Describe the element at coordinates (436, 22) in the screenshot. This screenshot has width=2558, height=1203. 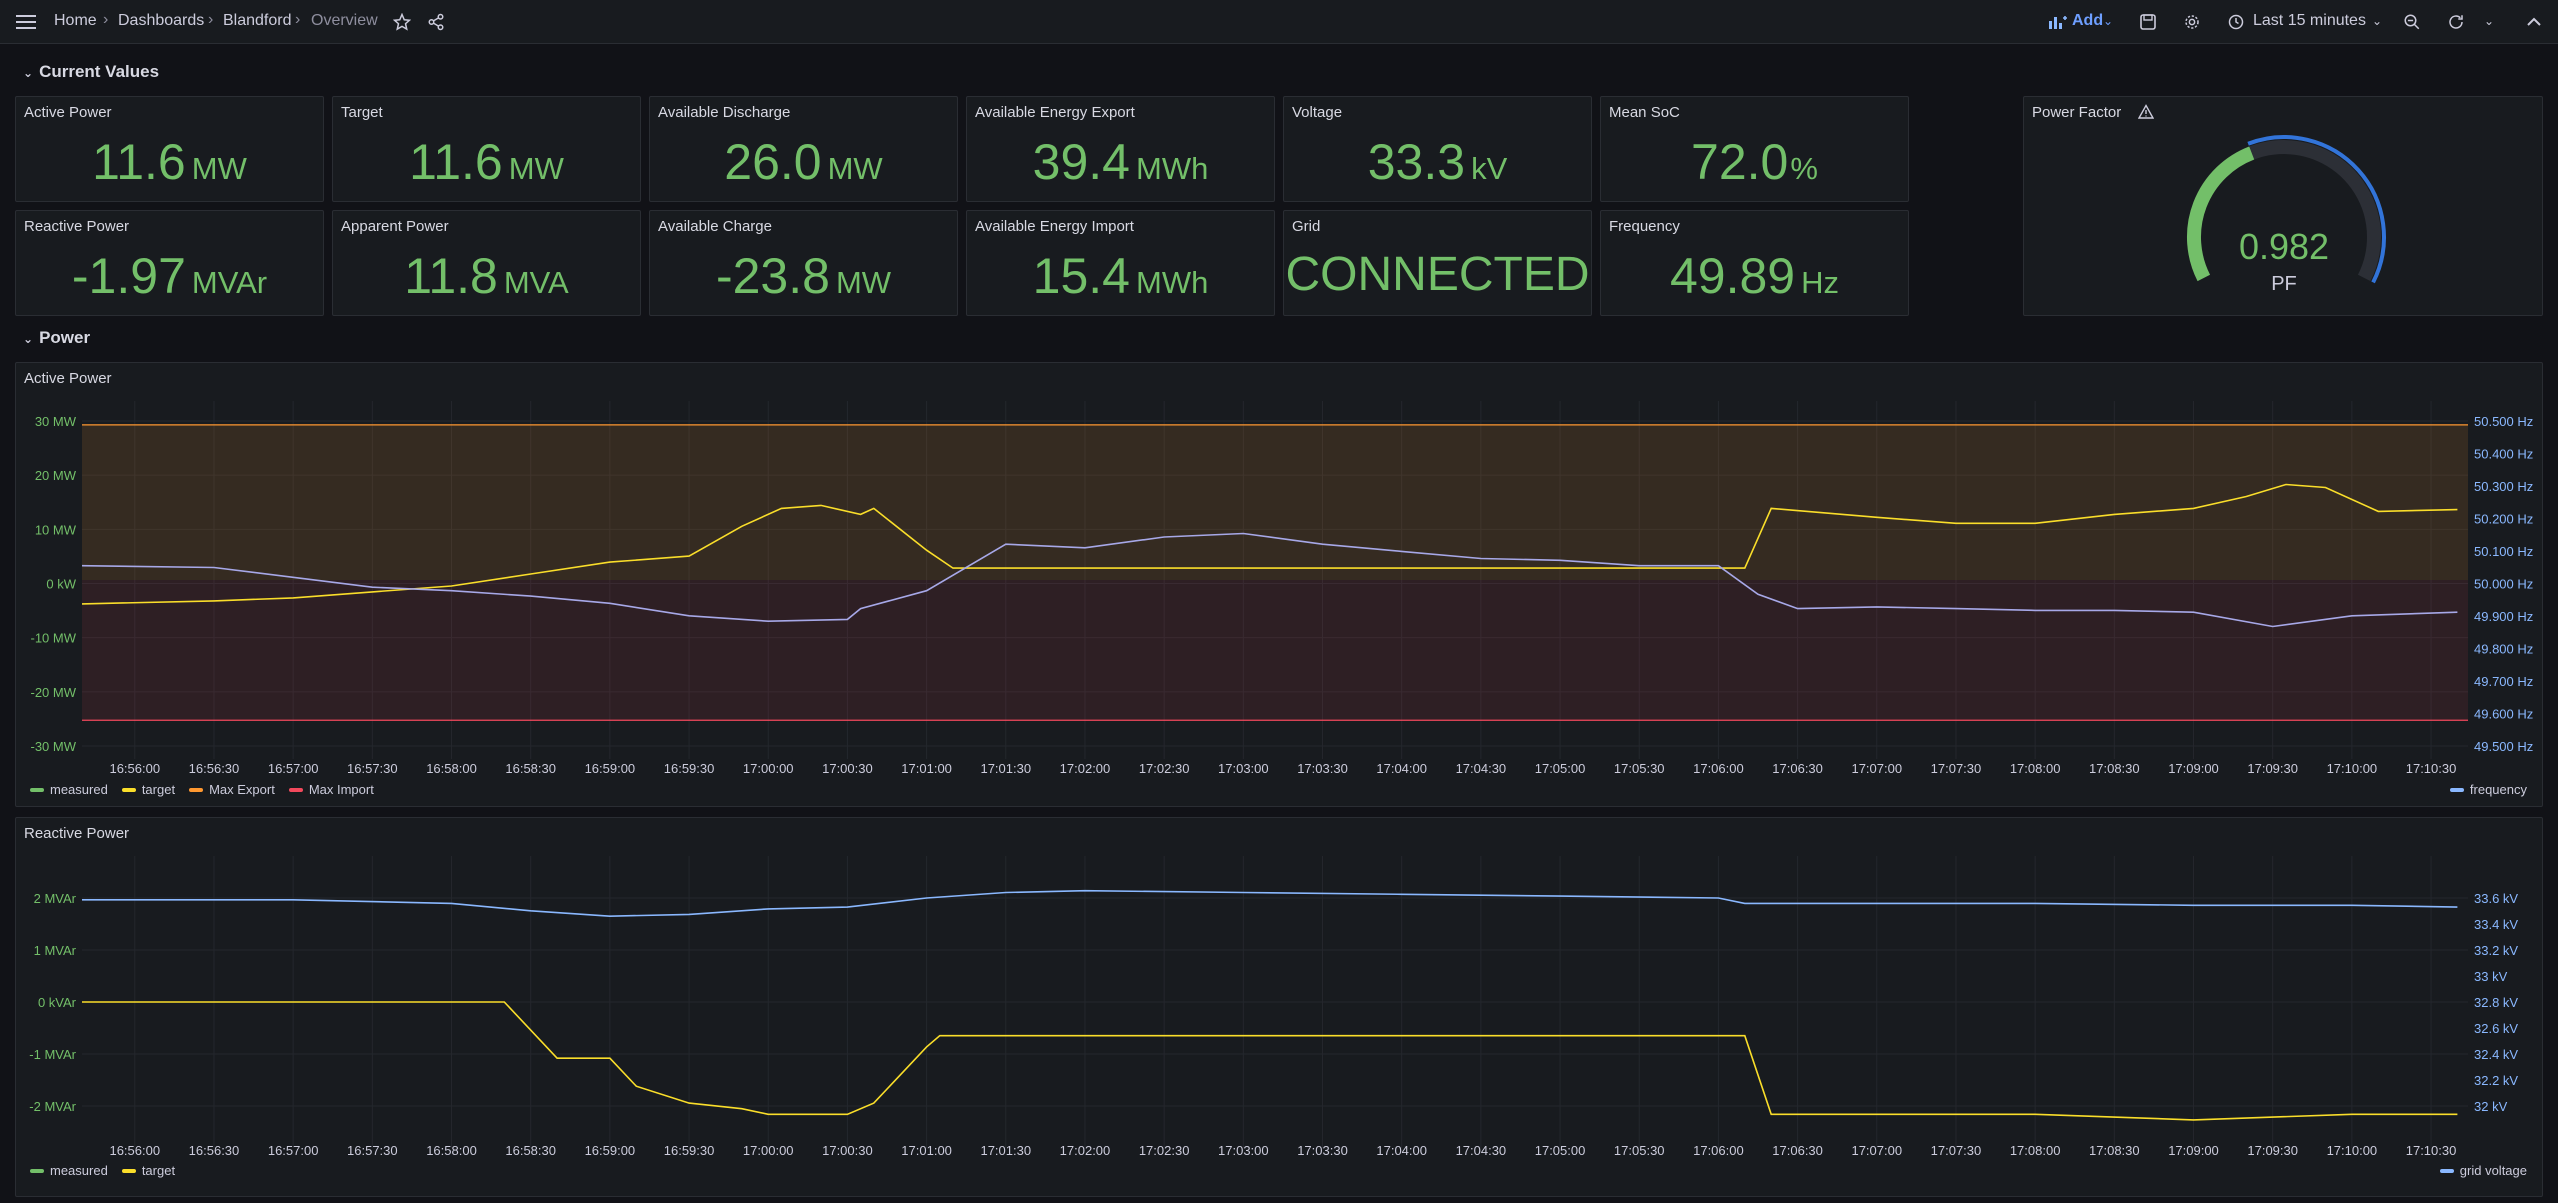
I see `share-icon` at that location.